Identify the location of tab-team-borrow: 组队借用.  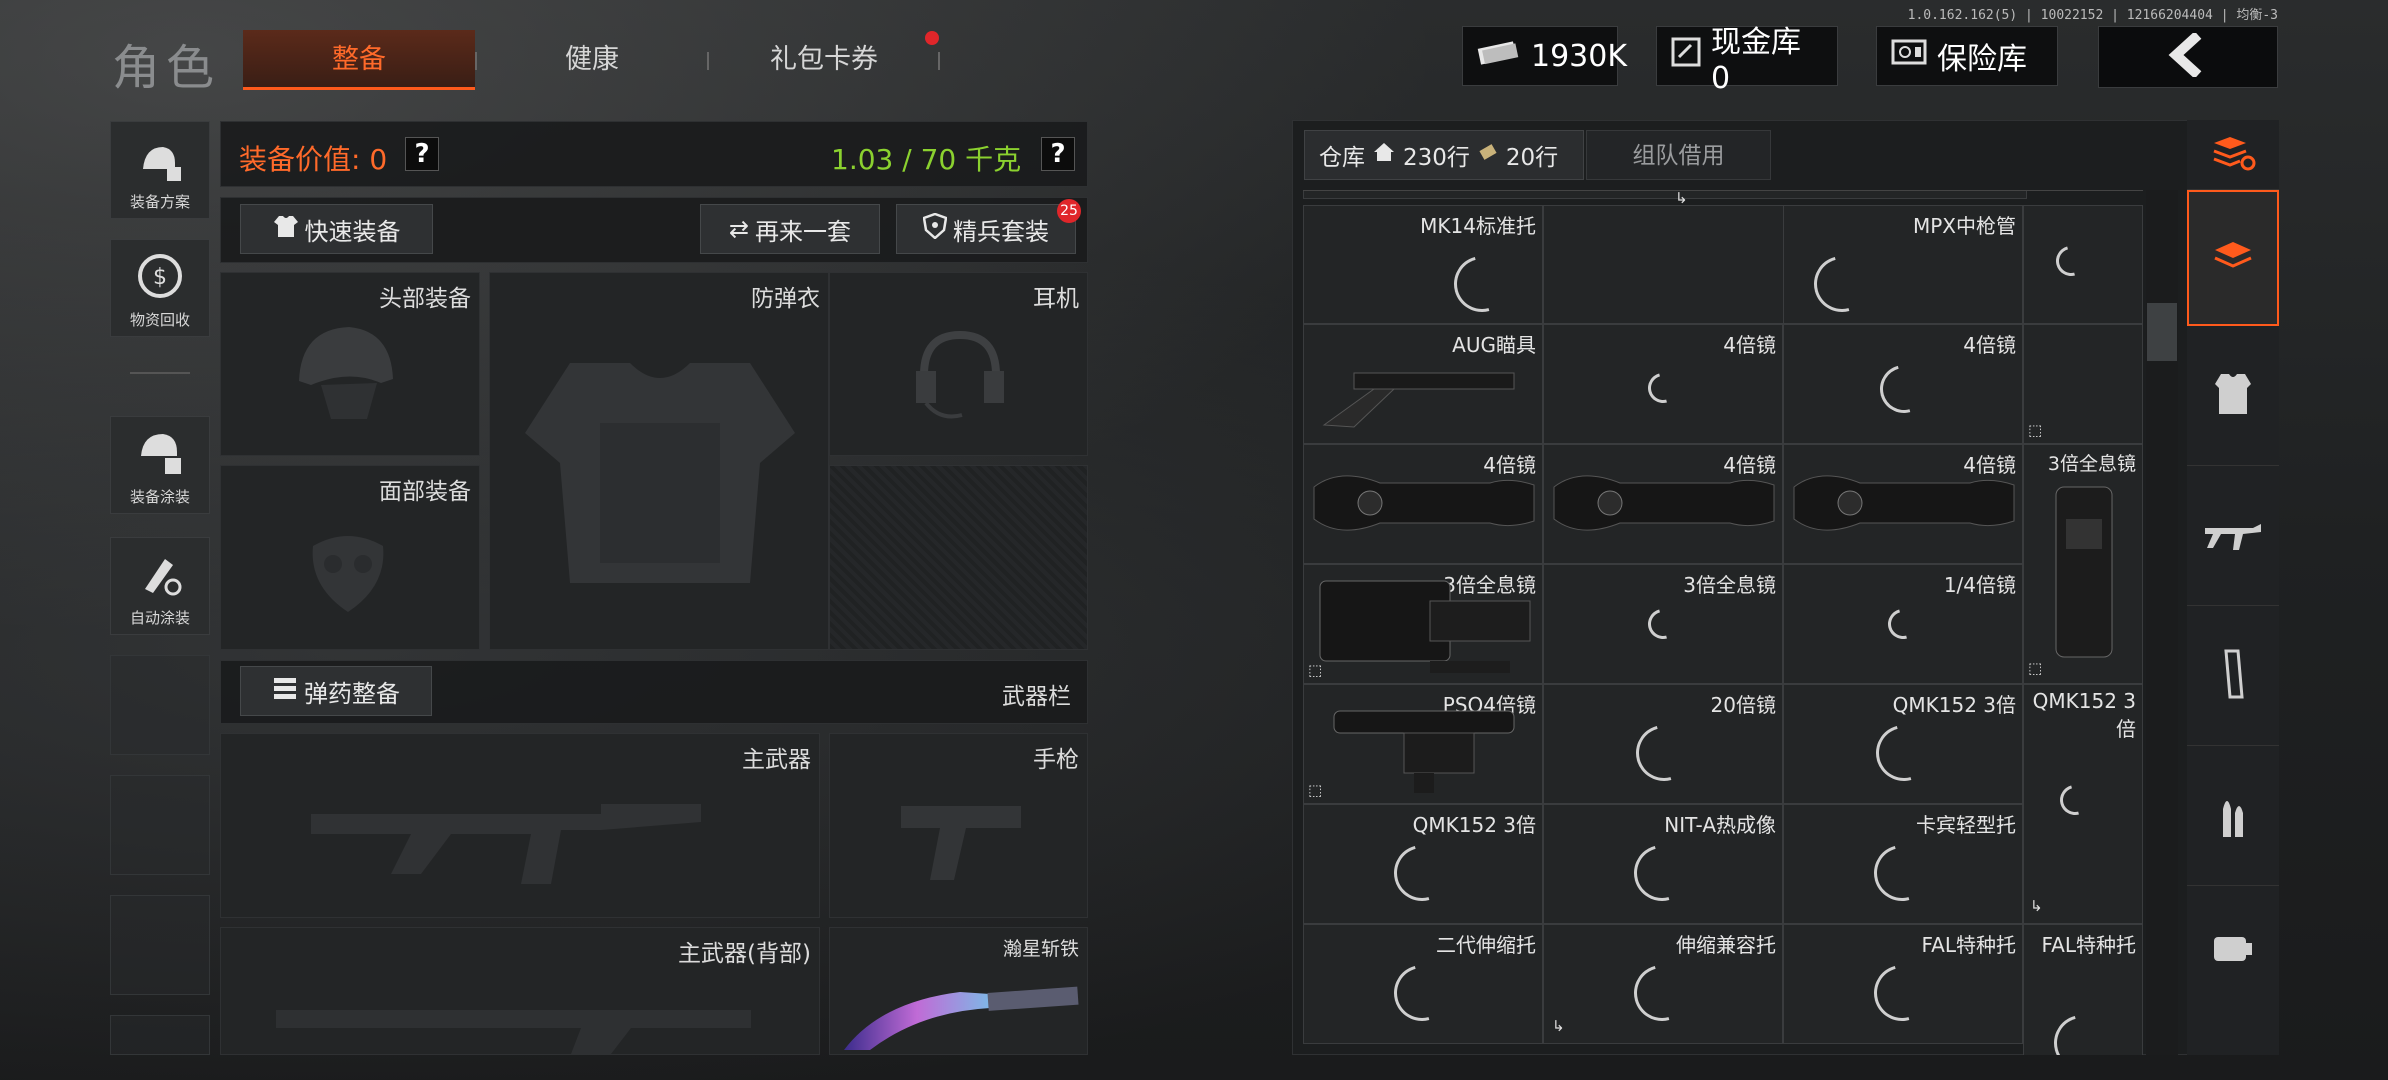
(1678, 155).